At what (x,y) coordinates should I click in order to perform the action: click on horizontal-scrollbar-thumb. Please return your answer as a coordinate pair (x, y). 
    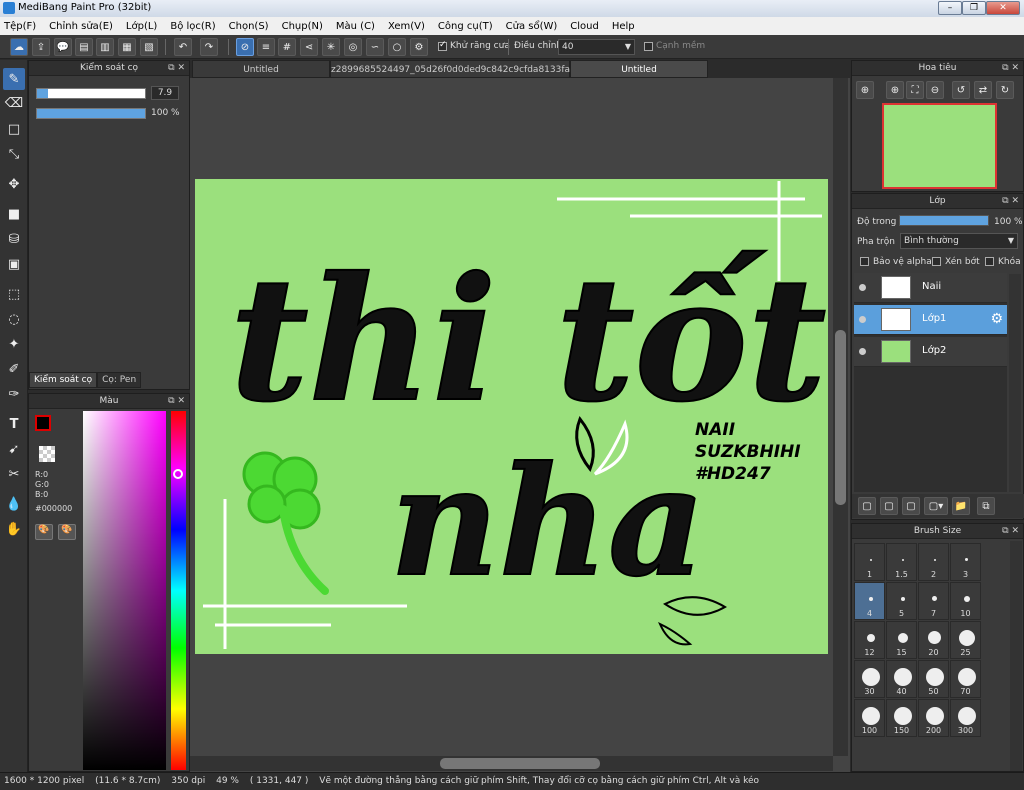
    Looking at the image, I should click on (520, 763).